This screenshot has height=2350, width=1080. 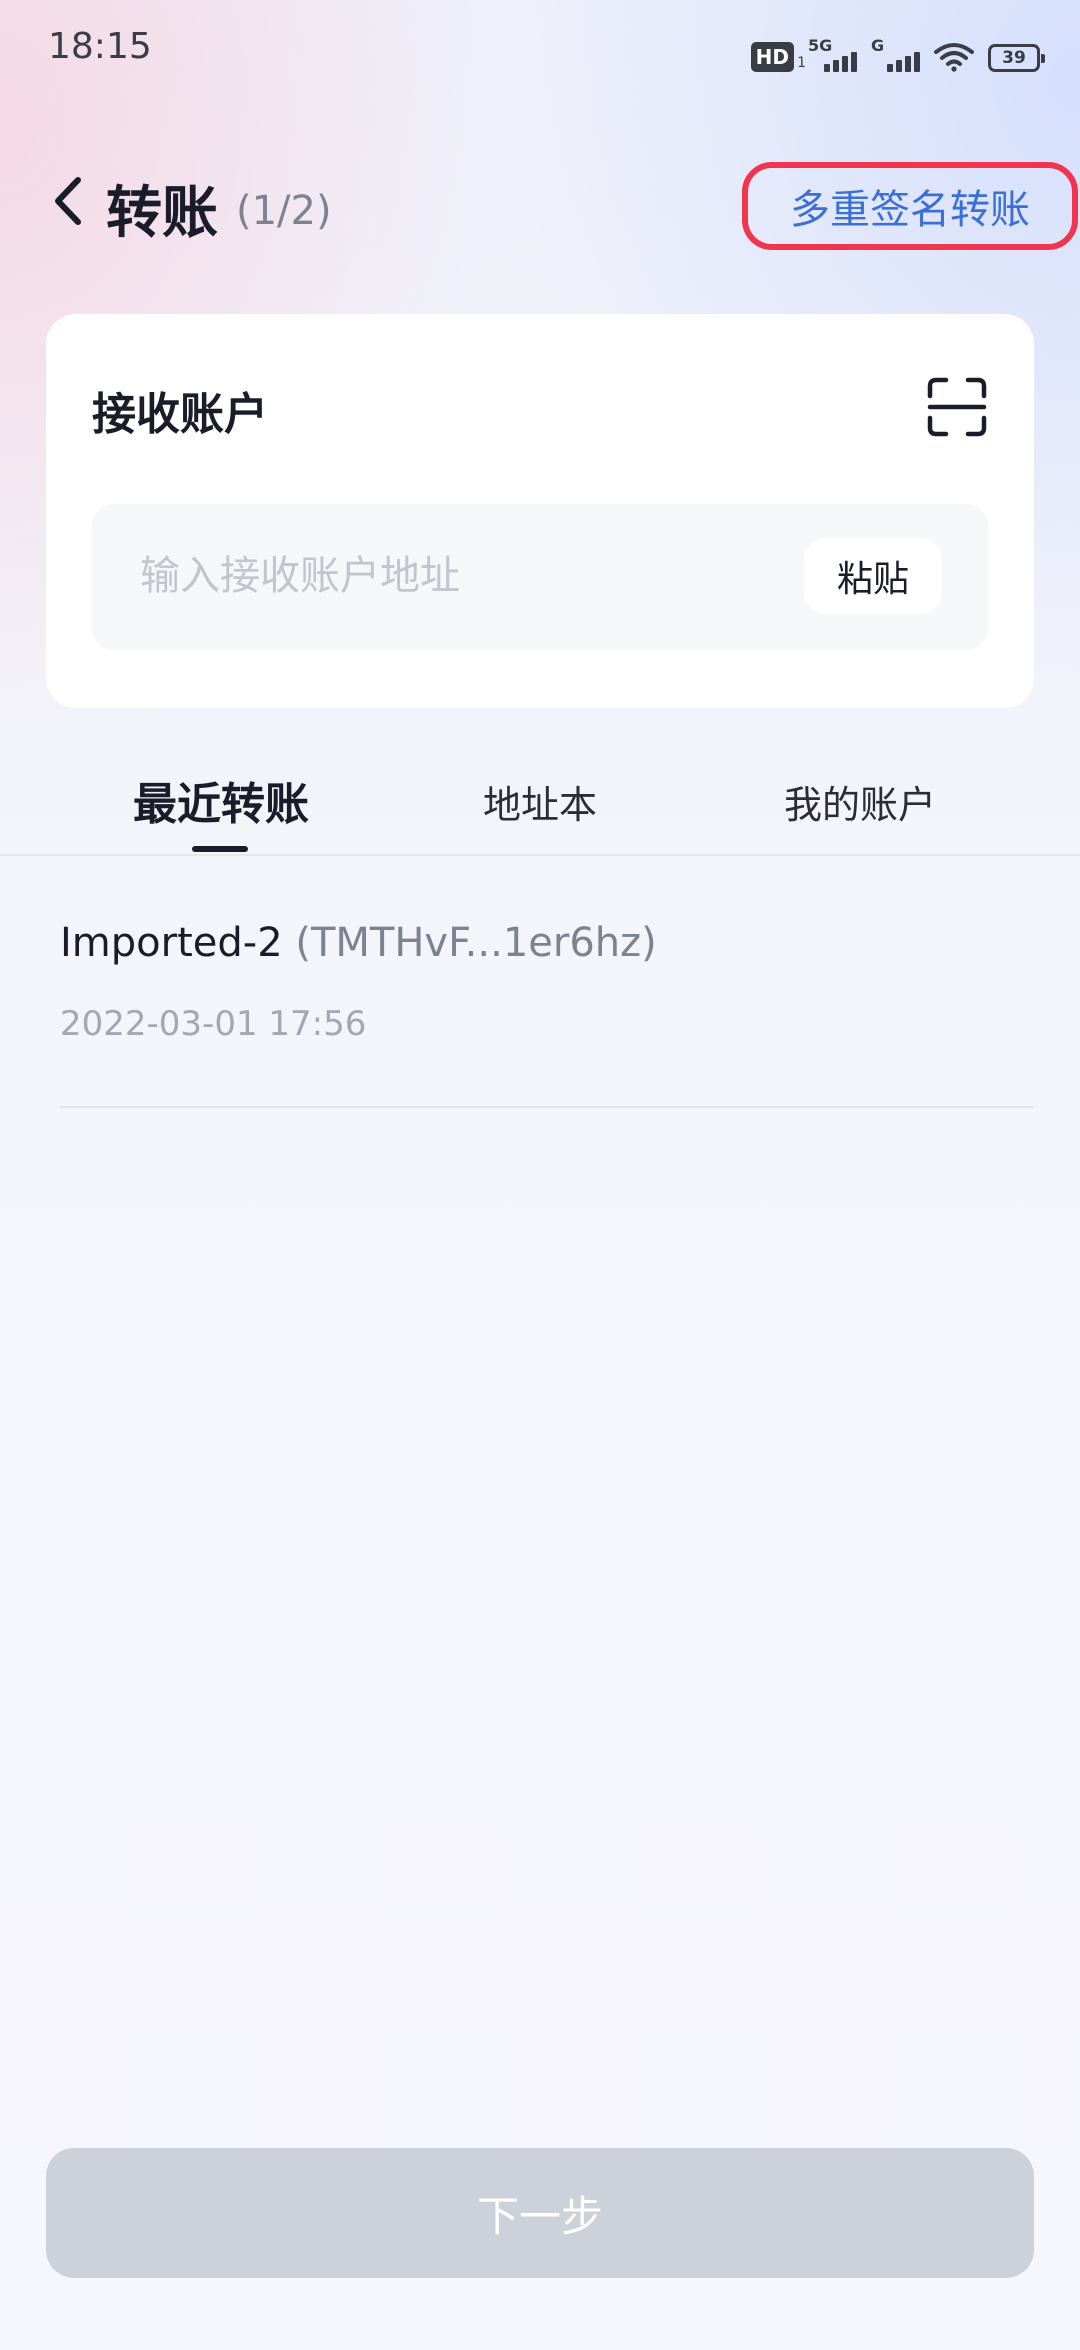 What do you see at coordinates (100, 46) in the screenshot?
I see `status-time: 18:15` at bounding box center [100, 46].